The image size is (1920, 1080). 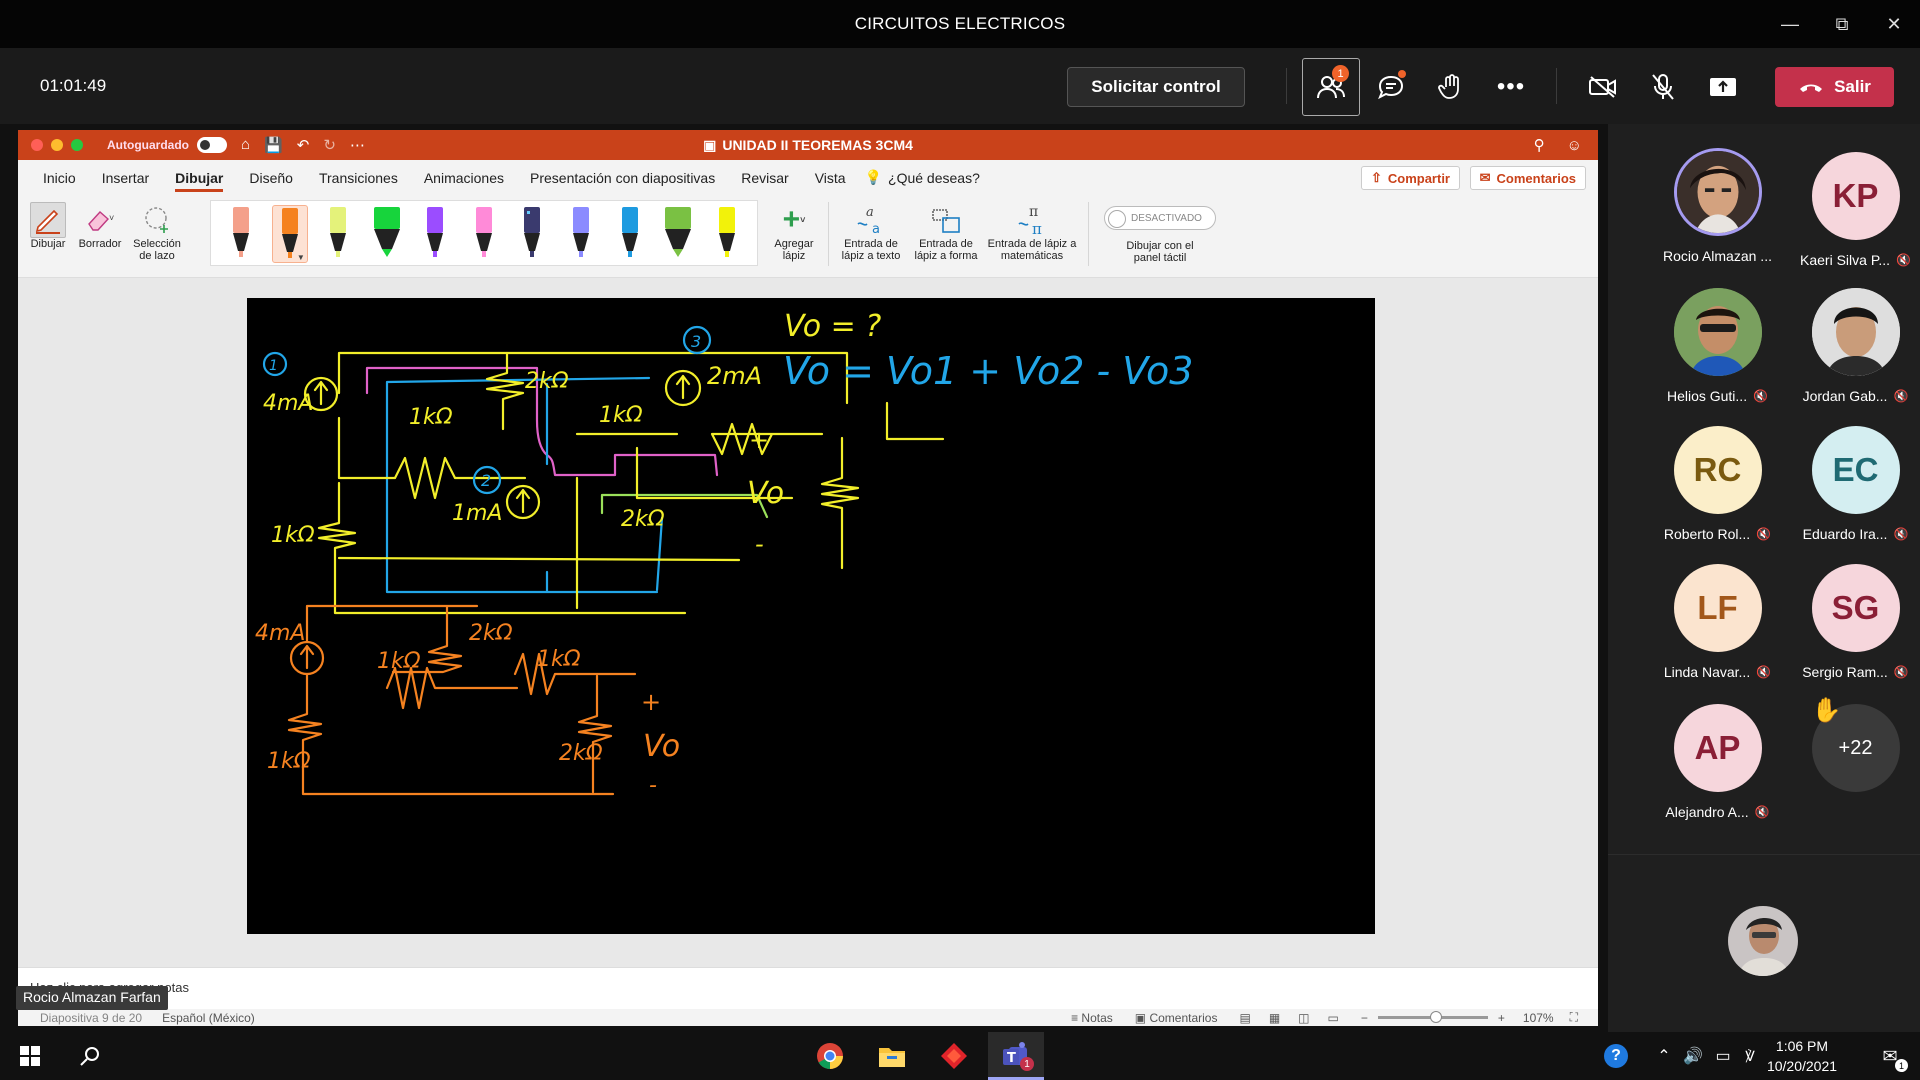 I want to click on more-options-button: •••, so click(x=1511, y=87).